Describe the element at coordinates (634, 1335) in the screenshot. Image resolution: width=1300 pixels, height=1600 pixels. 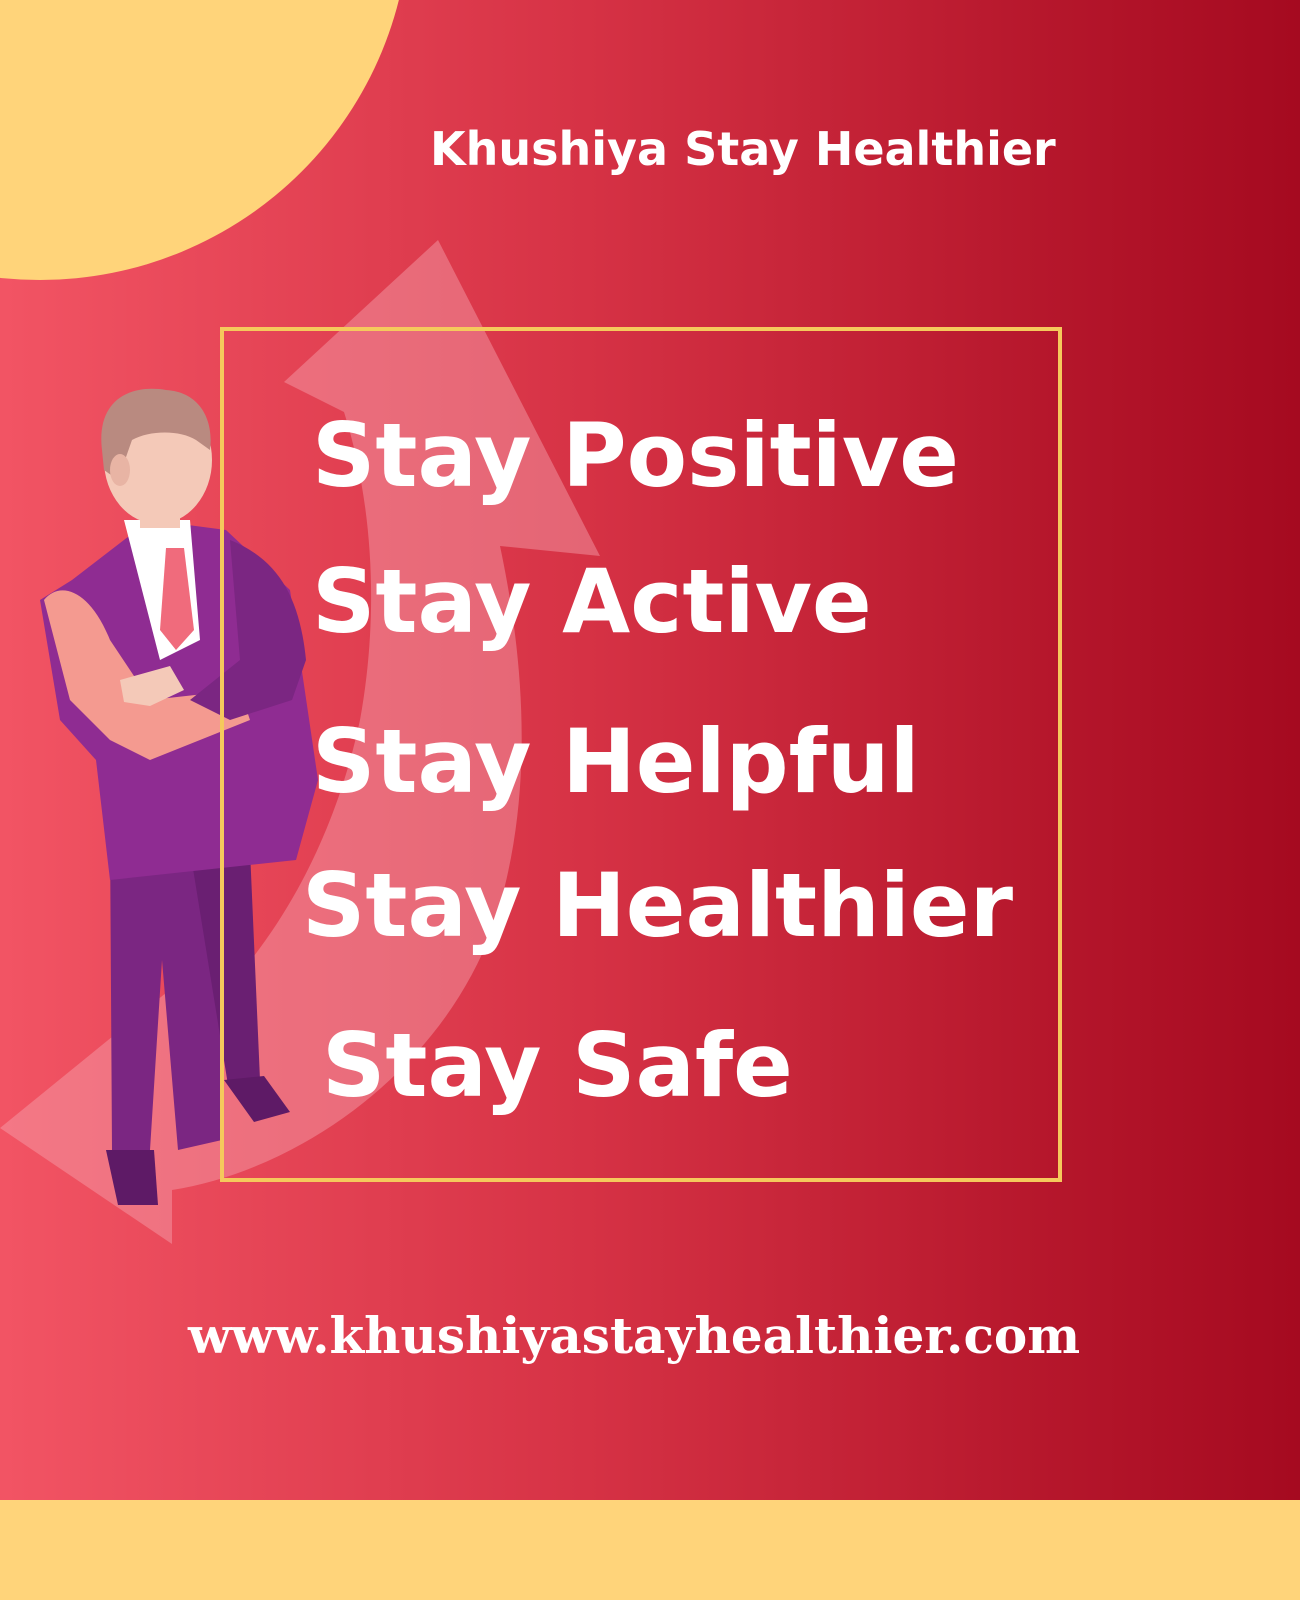
I see `website-link: www.khushiyastayhealthier.com` at that location.